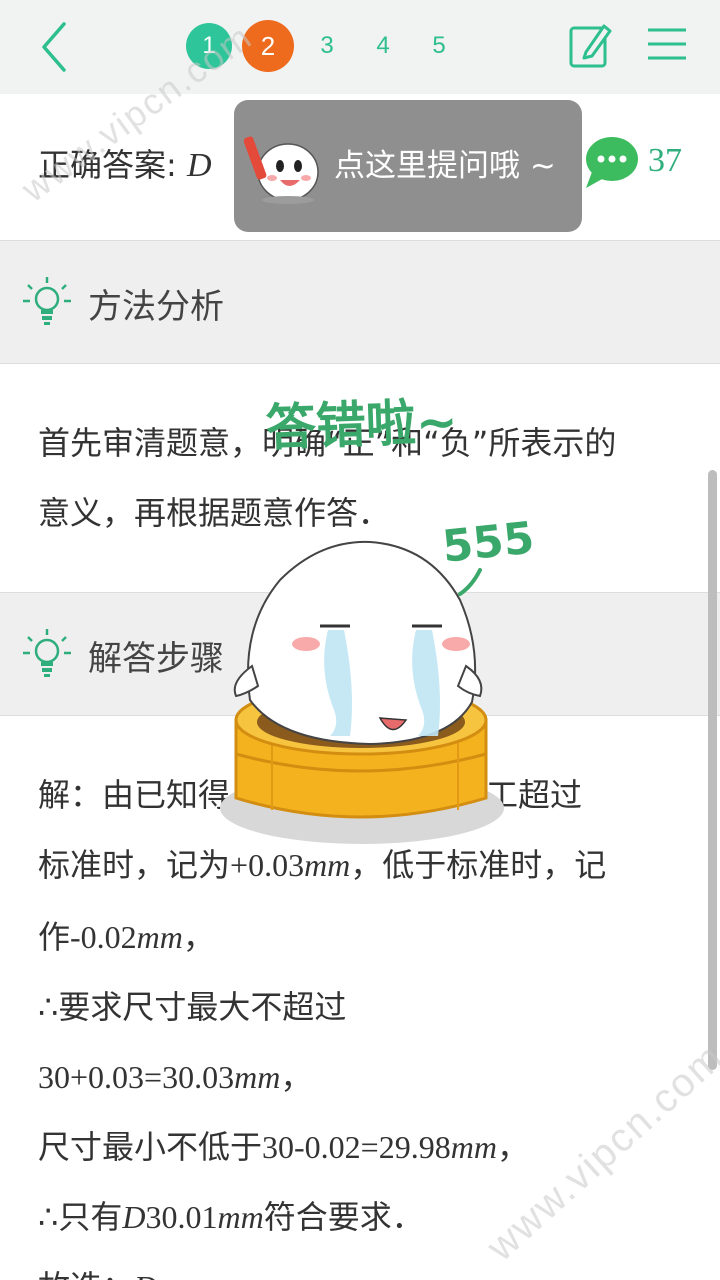 This screenshot has height=1280, width=720. What do you see at coordinates (136, 1077) in the screenshot?
I see `math: 30+0.03=30.03` at bounding box center [136, 1077].